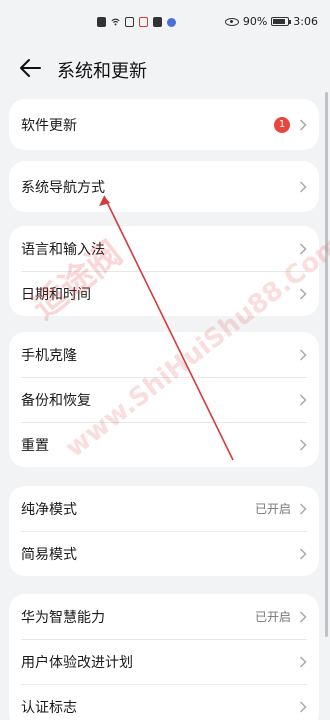 This screenshot has height=720, width=330. I want to click on hourglass-icon, so click(129, 22).